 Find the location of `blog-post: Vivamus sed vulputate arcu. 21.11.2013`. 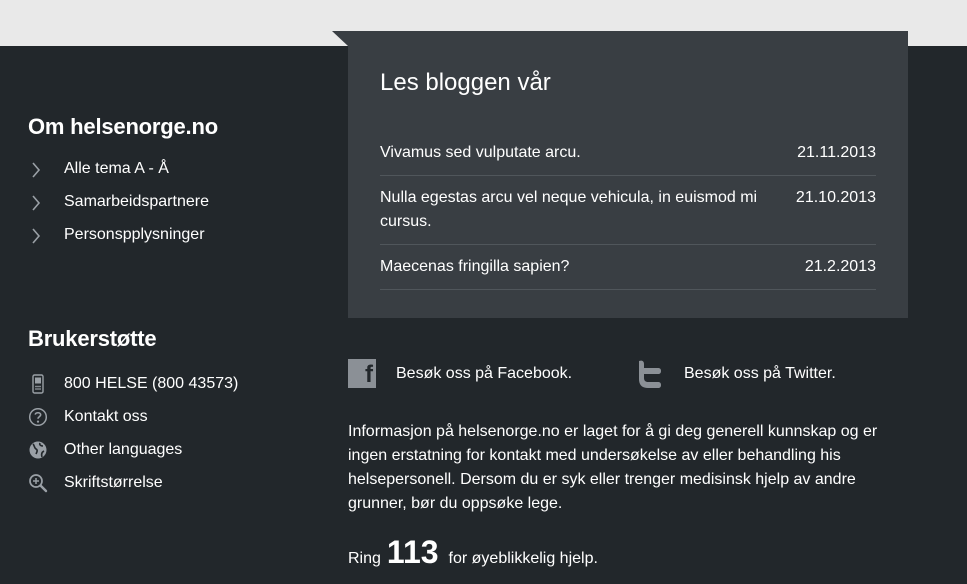

blog-post: Vivamus sed vulputate arcu. 21.11.2013 is located at coordinates (628, 153).